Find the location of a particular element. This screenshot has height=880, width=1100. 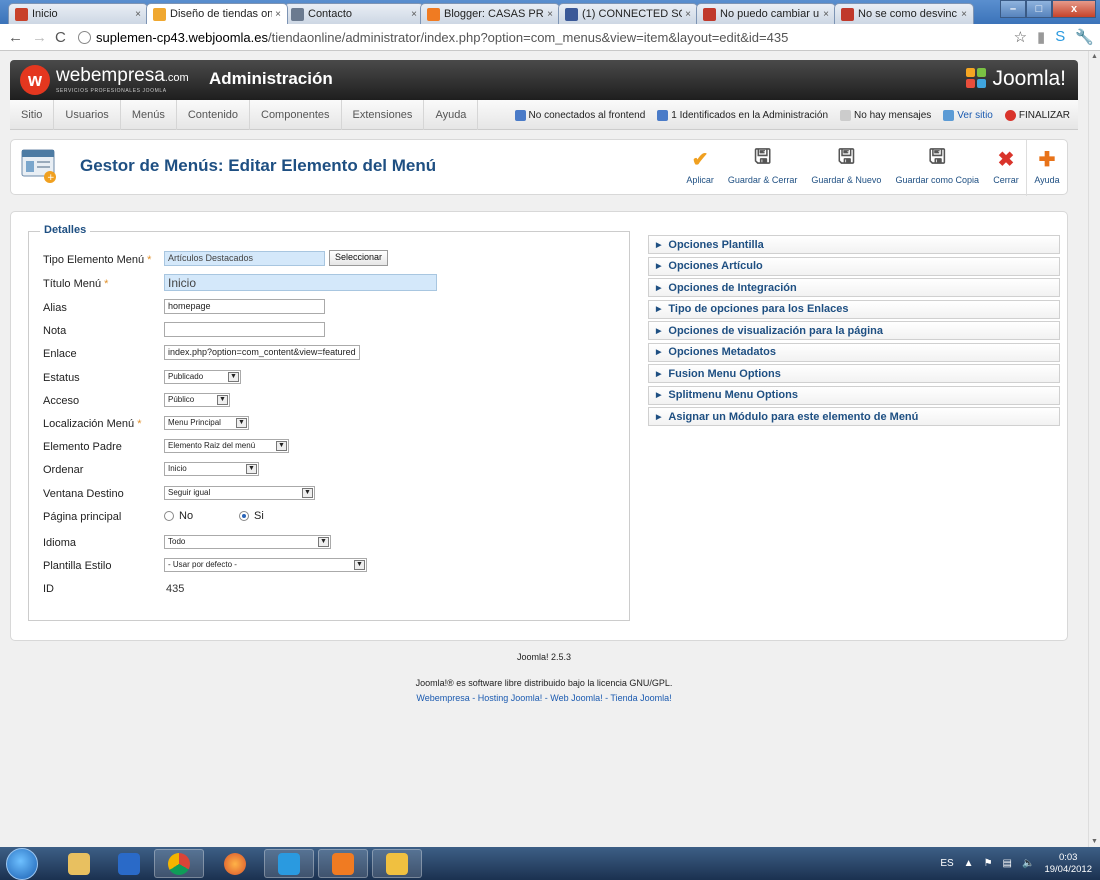

save-new-button: 🖫 Guardar & Nuevo is located at coordinates (846, 168).